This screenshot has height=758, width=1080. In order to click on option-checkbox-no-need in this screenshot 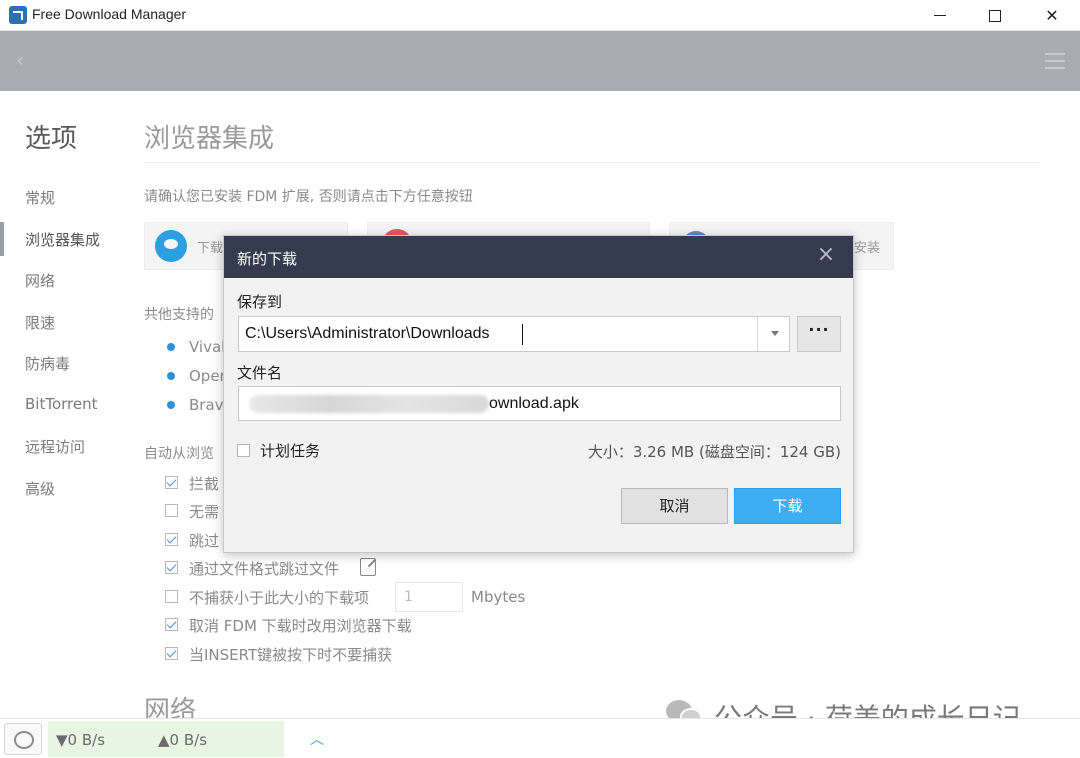, I will do `click(171, 510)`.